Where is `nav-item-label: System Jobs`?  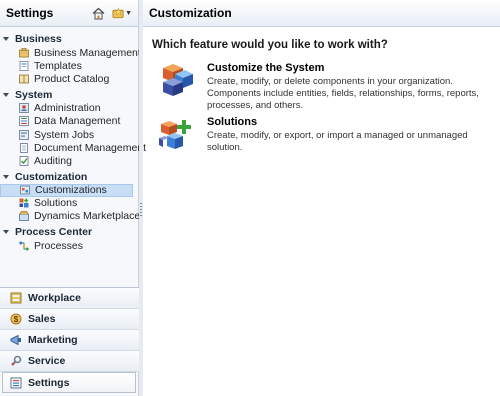 nav-item-label: System Jobs is located at coordinates (64, 134).